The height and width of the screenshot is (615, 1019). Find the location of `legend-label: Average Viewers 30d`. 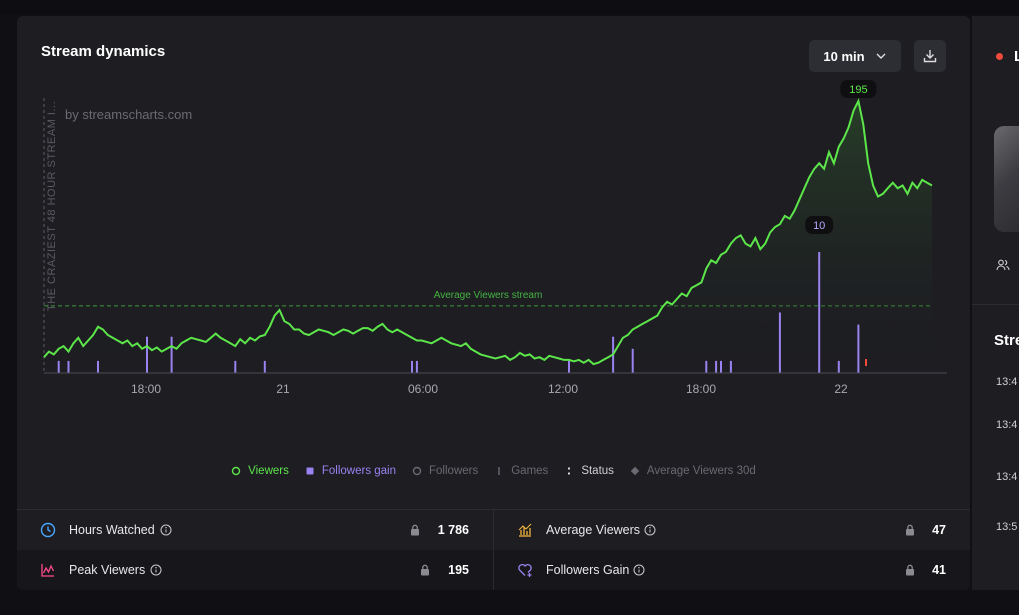

legend-label: Average Viewers 30d is located at coordinates (701, 471).